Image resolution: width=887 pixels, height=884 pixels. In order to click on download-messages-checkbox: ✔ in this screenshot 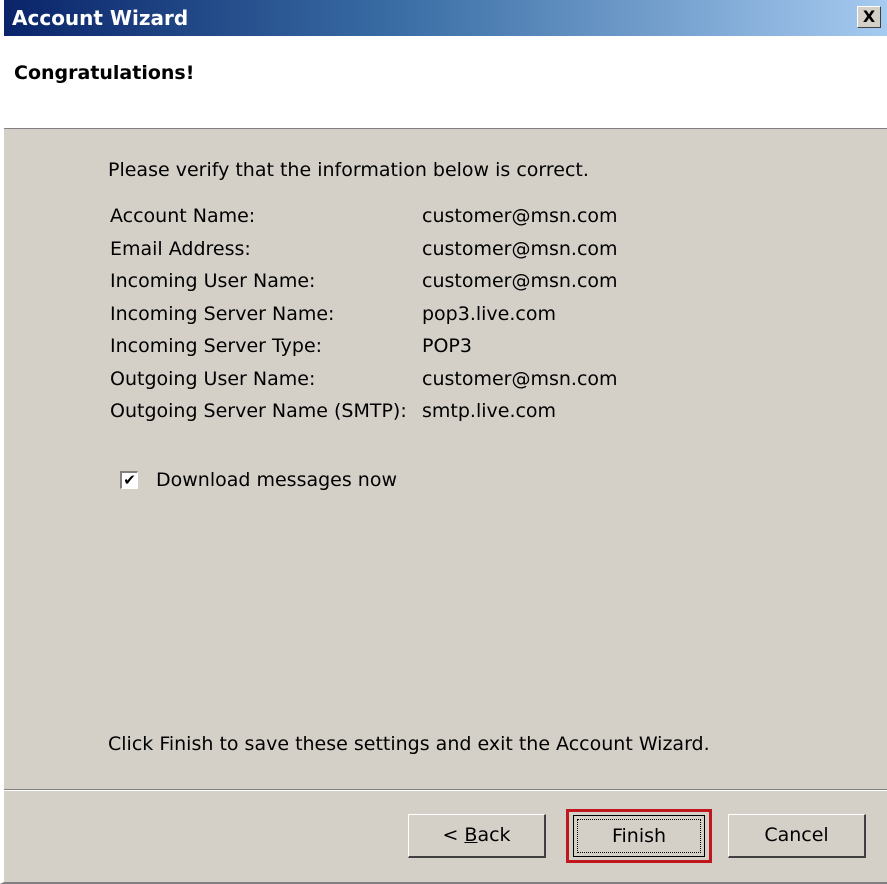, I will do `click(129, 480)`.